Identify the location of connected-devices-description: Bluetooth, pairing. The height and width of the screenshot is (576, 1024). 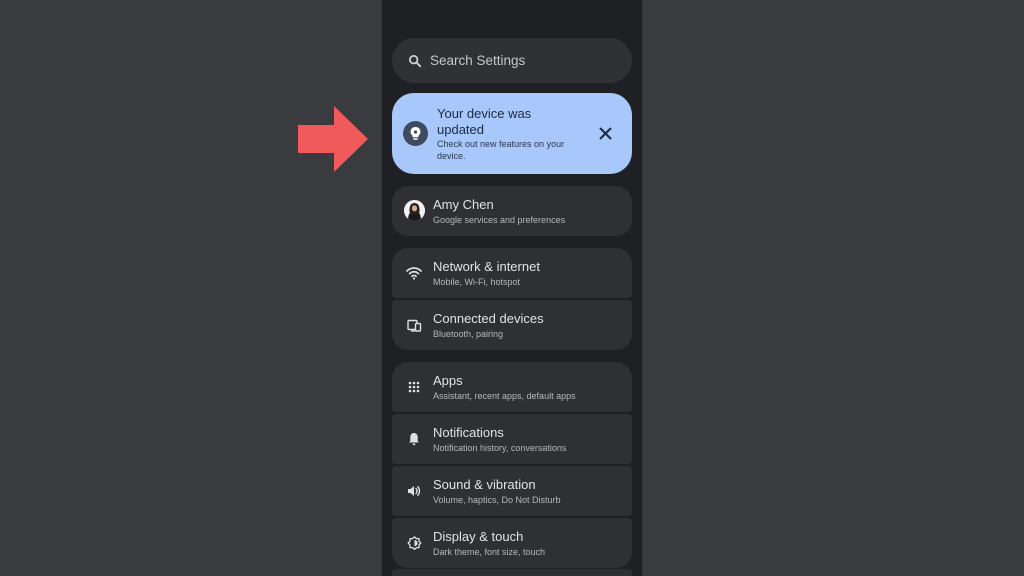
(468, 334).